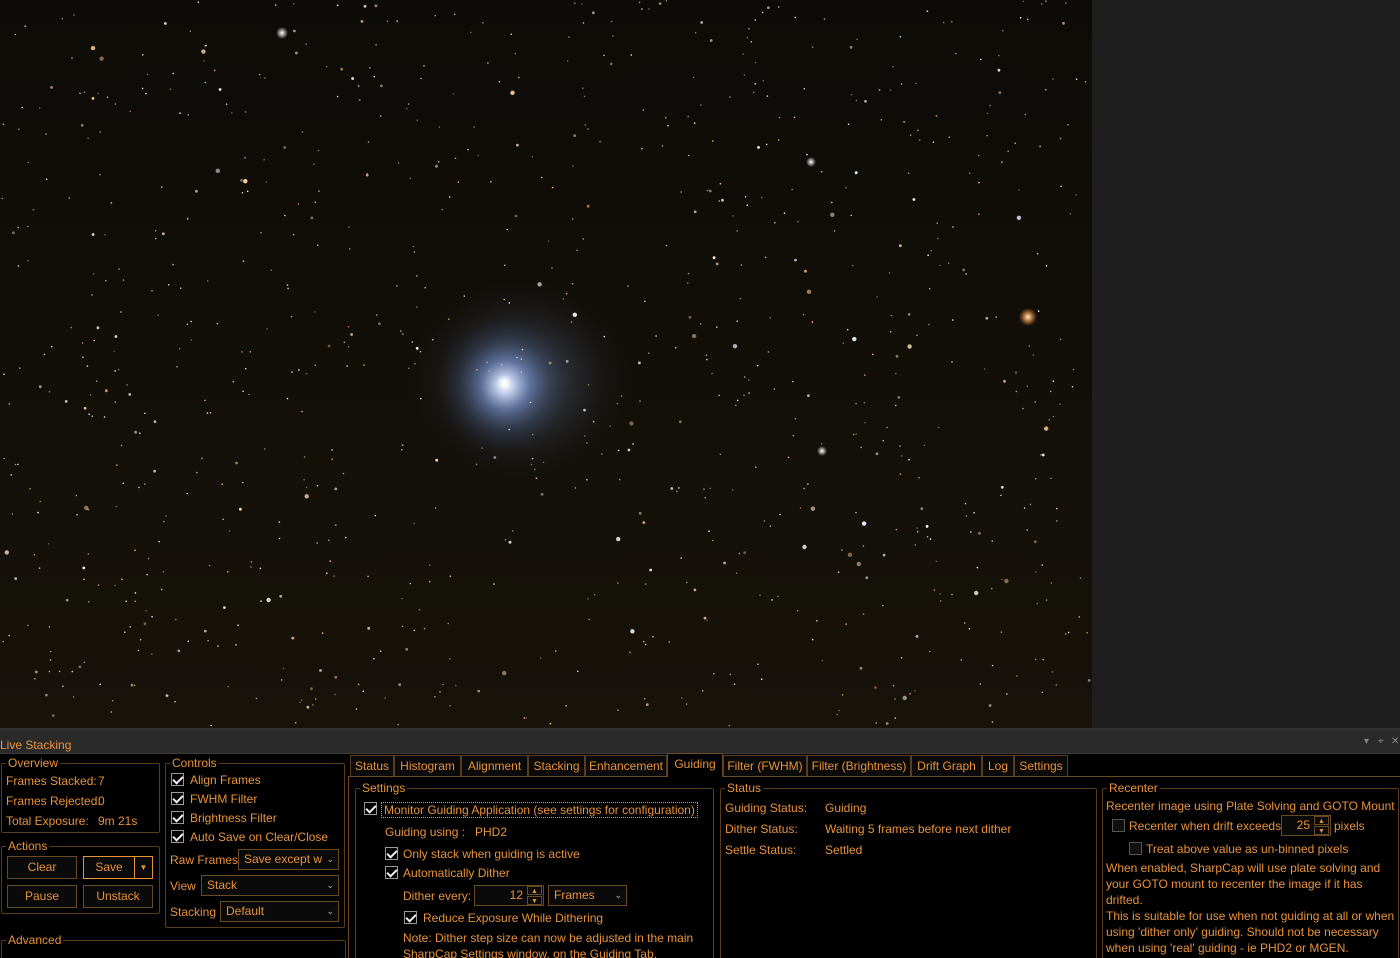 The image size is (1400, 958). What do you see at coordinates (109, 867) in the screenshot?
I see `save-button: Save` at bounding box center [109, 867].